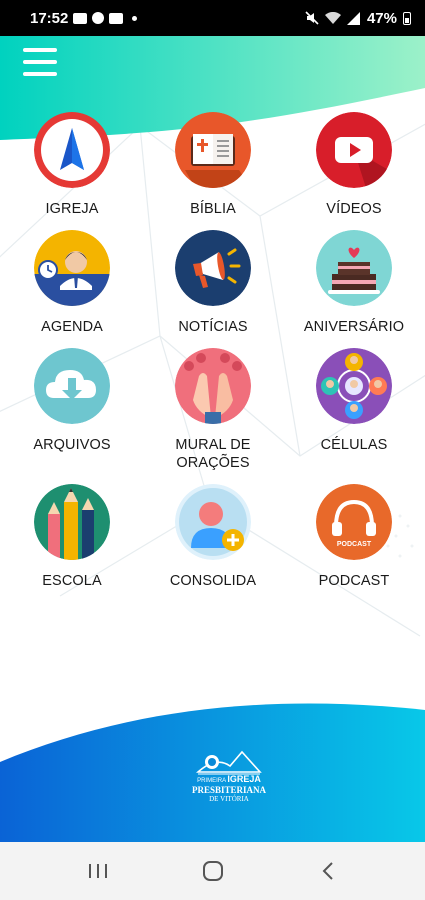  What do you see at coordinates (354, 268) in the screenshot?
I see `birthday-cake-icon` at bounding box center [354, 268].